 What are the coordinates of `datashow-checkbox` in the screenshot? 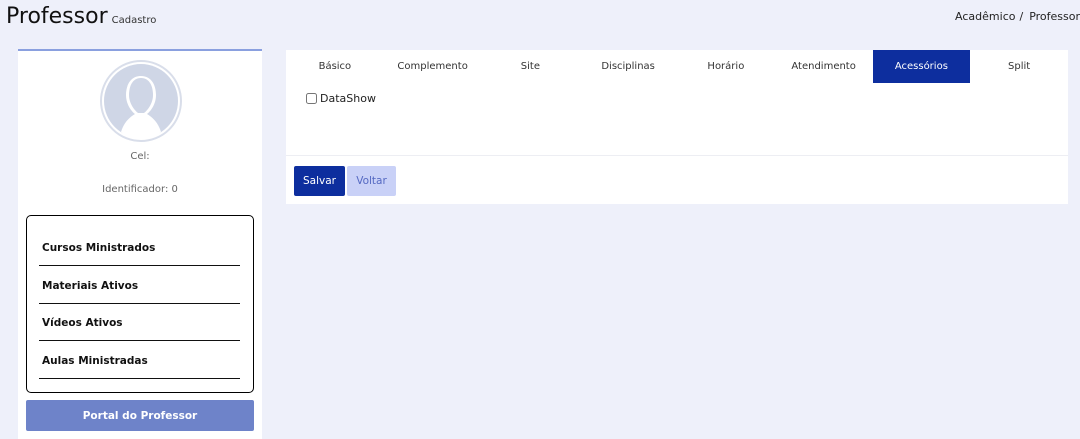 It's located at (311, 98).